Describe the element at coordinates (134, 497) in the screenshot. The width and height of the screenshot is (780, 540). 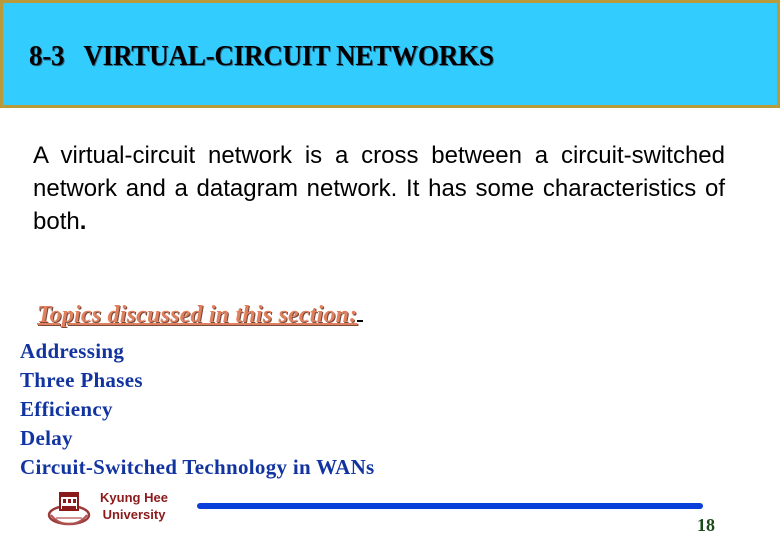
I see `university-name-line1: Kyung Hee` at that location.